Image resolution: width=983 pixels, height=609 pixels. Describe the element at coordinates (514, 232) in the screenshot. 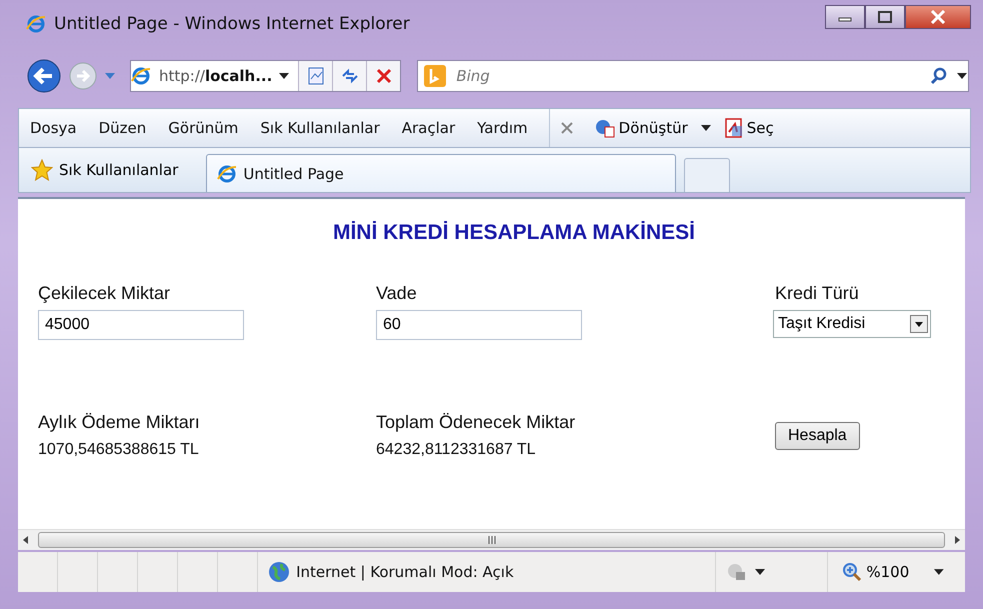

I see `page-heading: MİNİ KREDİ HESAPLAMA MAKİNESİ` at that location.